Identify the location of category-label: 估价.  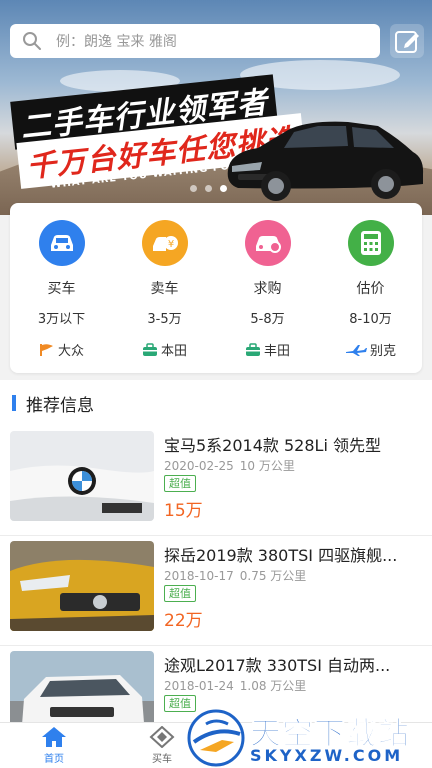
(370, 289).